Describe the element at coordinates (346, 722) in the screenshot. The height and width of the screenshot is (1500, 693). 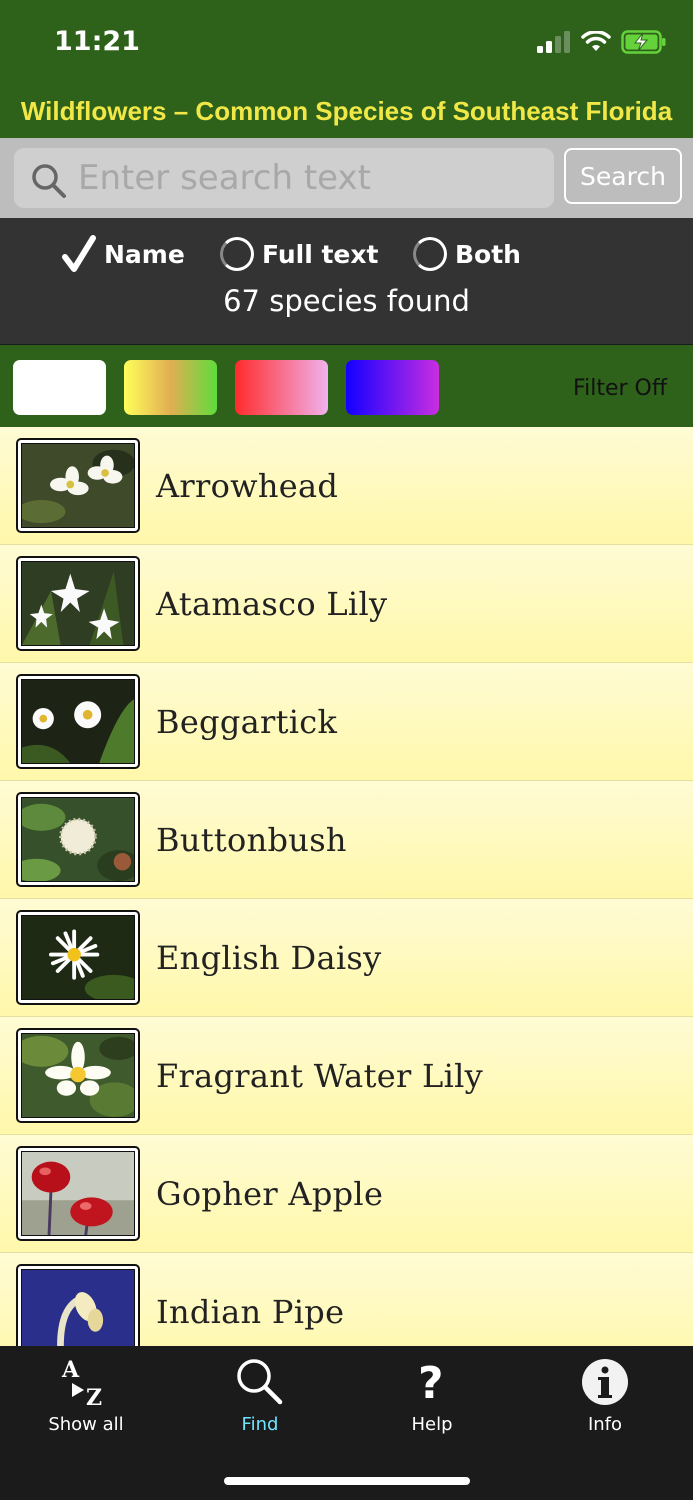
I see `species-row: Beggartick` at that location.